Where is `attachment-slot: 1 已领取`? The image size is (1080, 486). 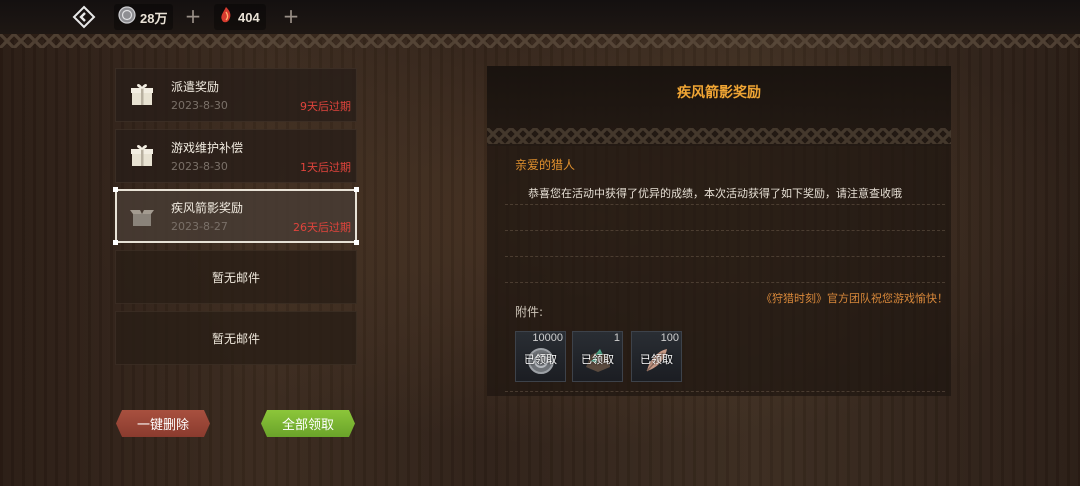 attachment-slot: 1 已领取 is located at coordinates (597, 356).